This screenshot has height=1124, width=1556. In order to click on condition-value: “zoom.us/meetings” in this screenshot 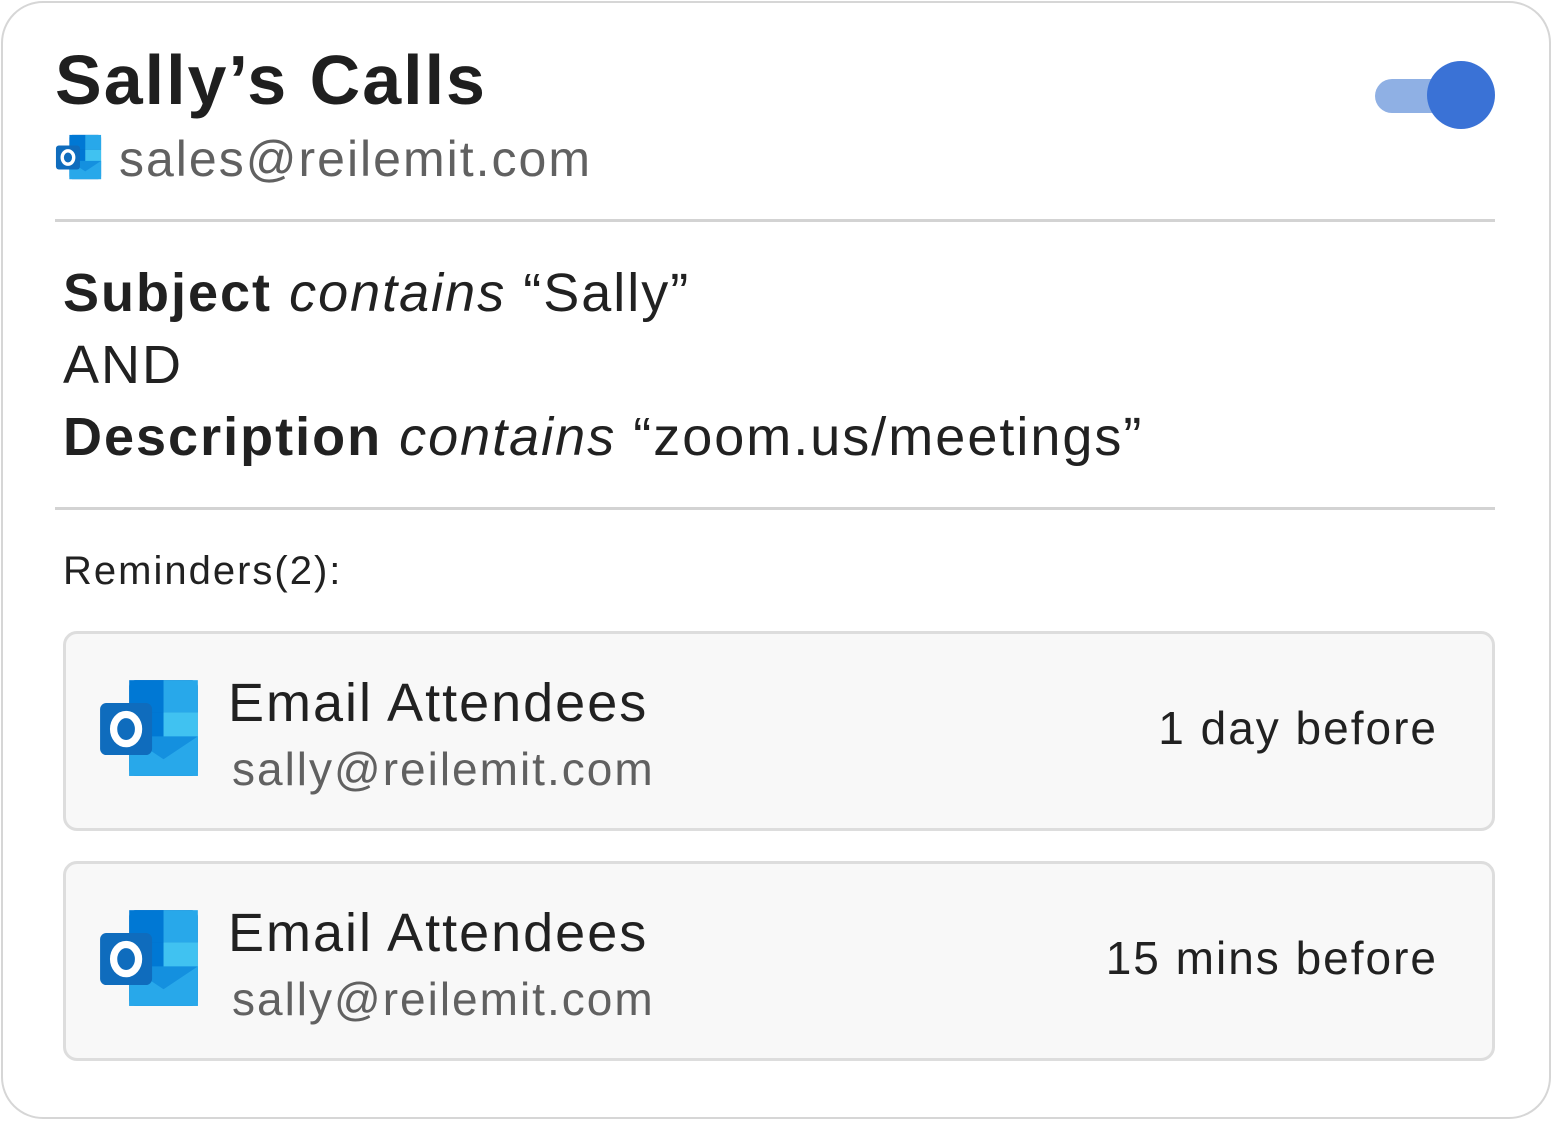, I will do `click(888, 437)`.